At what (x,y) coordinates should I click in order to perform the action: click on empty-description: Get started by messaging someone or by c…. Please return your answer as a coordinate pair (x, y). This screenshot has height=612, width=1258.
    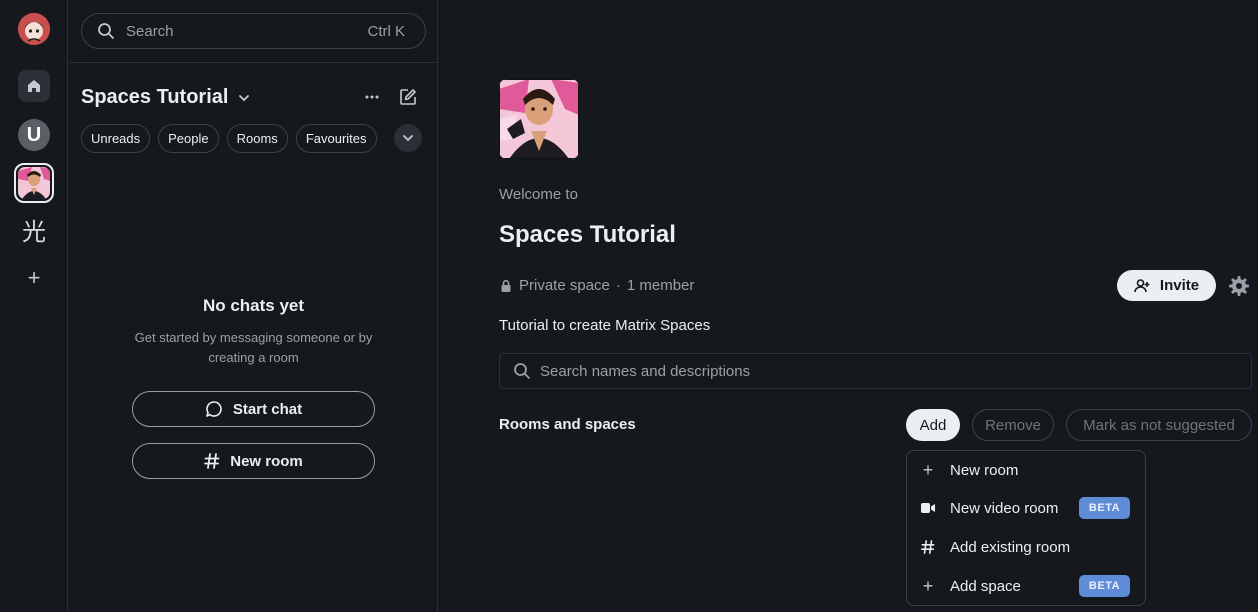
    Looking at the image, I should click on (253, 347).